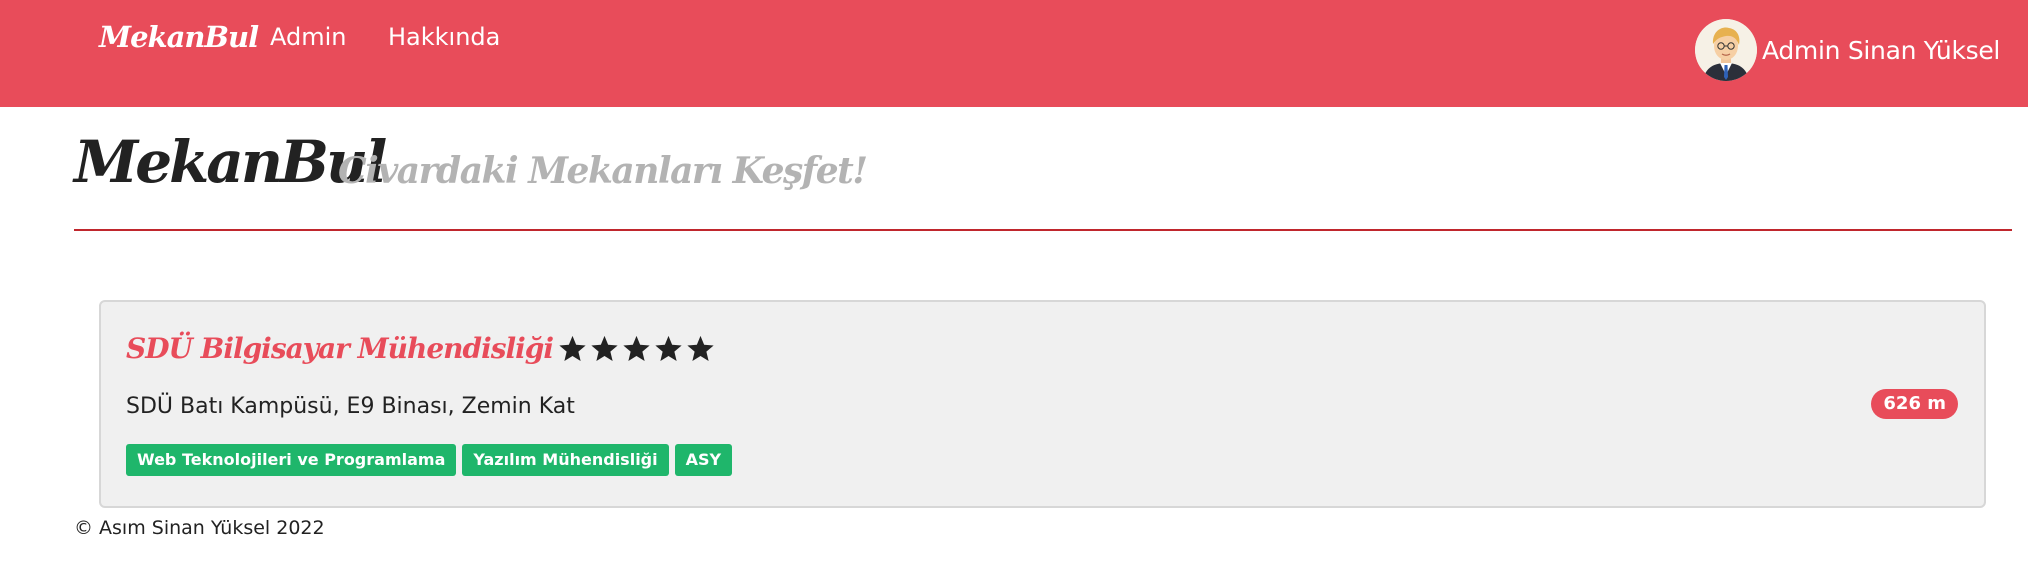 This screenshot has width=2028, height=570. Describe the element at coordinates (565, 460) in the screenshot. I see `facility-tag: Yazılım Mühendisliği` at that location.